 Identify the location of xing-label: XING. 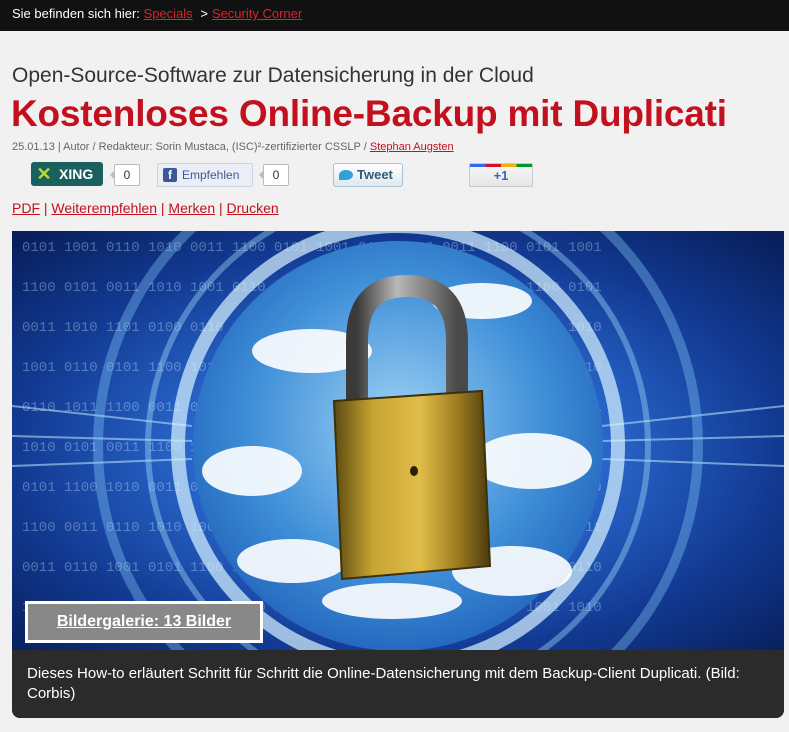
(76, 174).